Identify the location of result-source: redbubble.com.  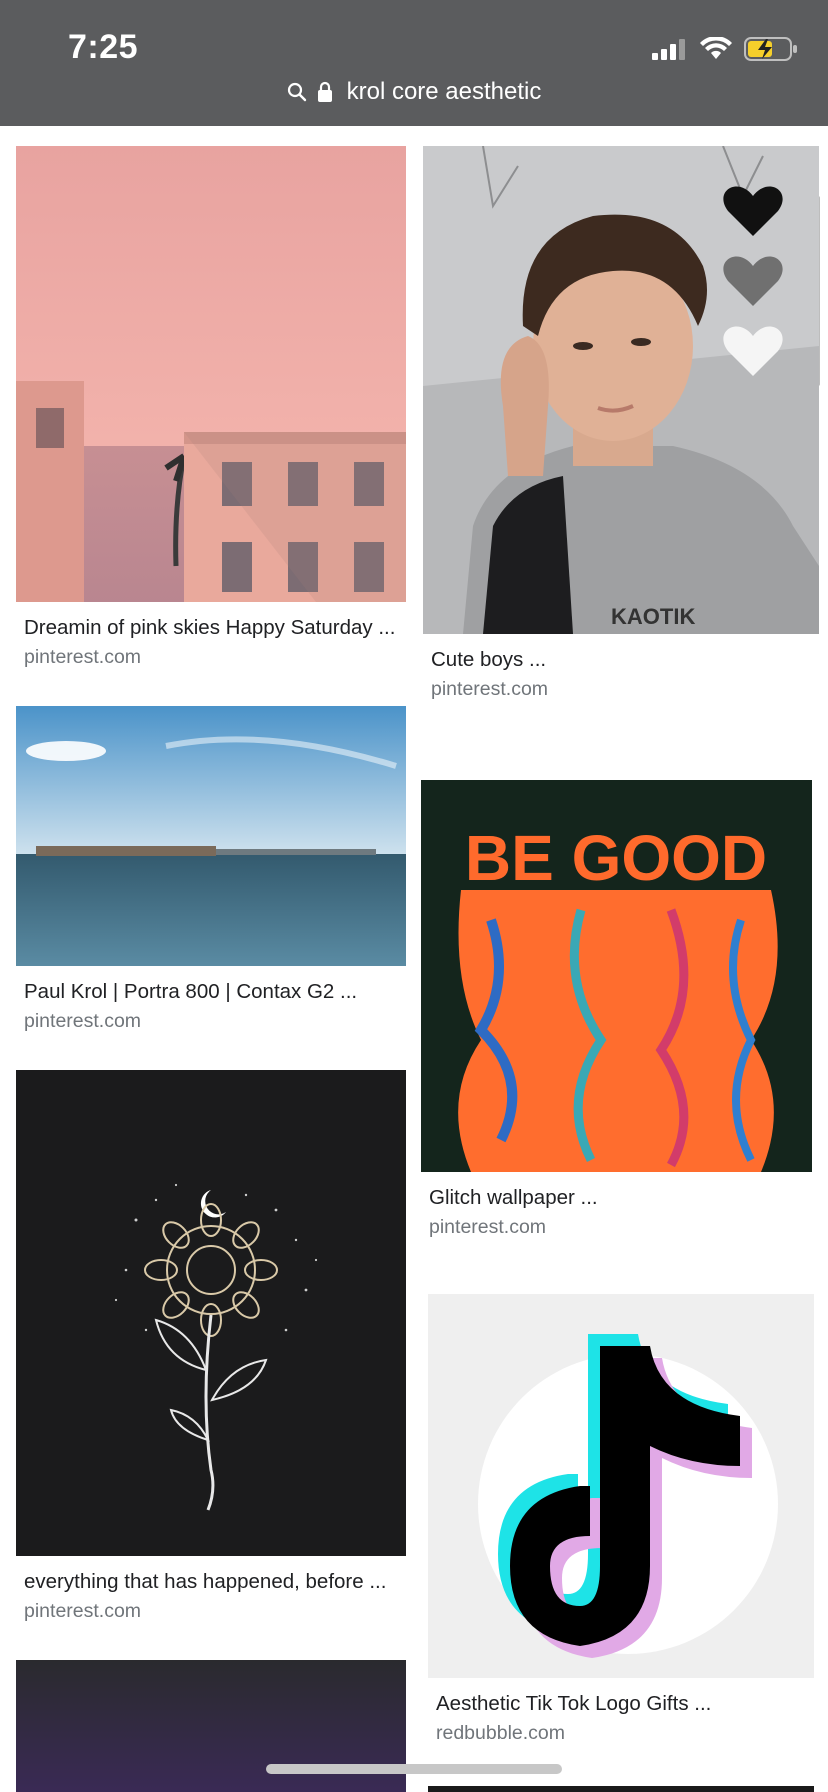
(500, 1733).